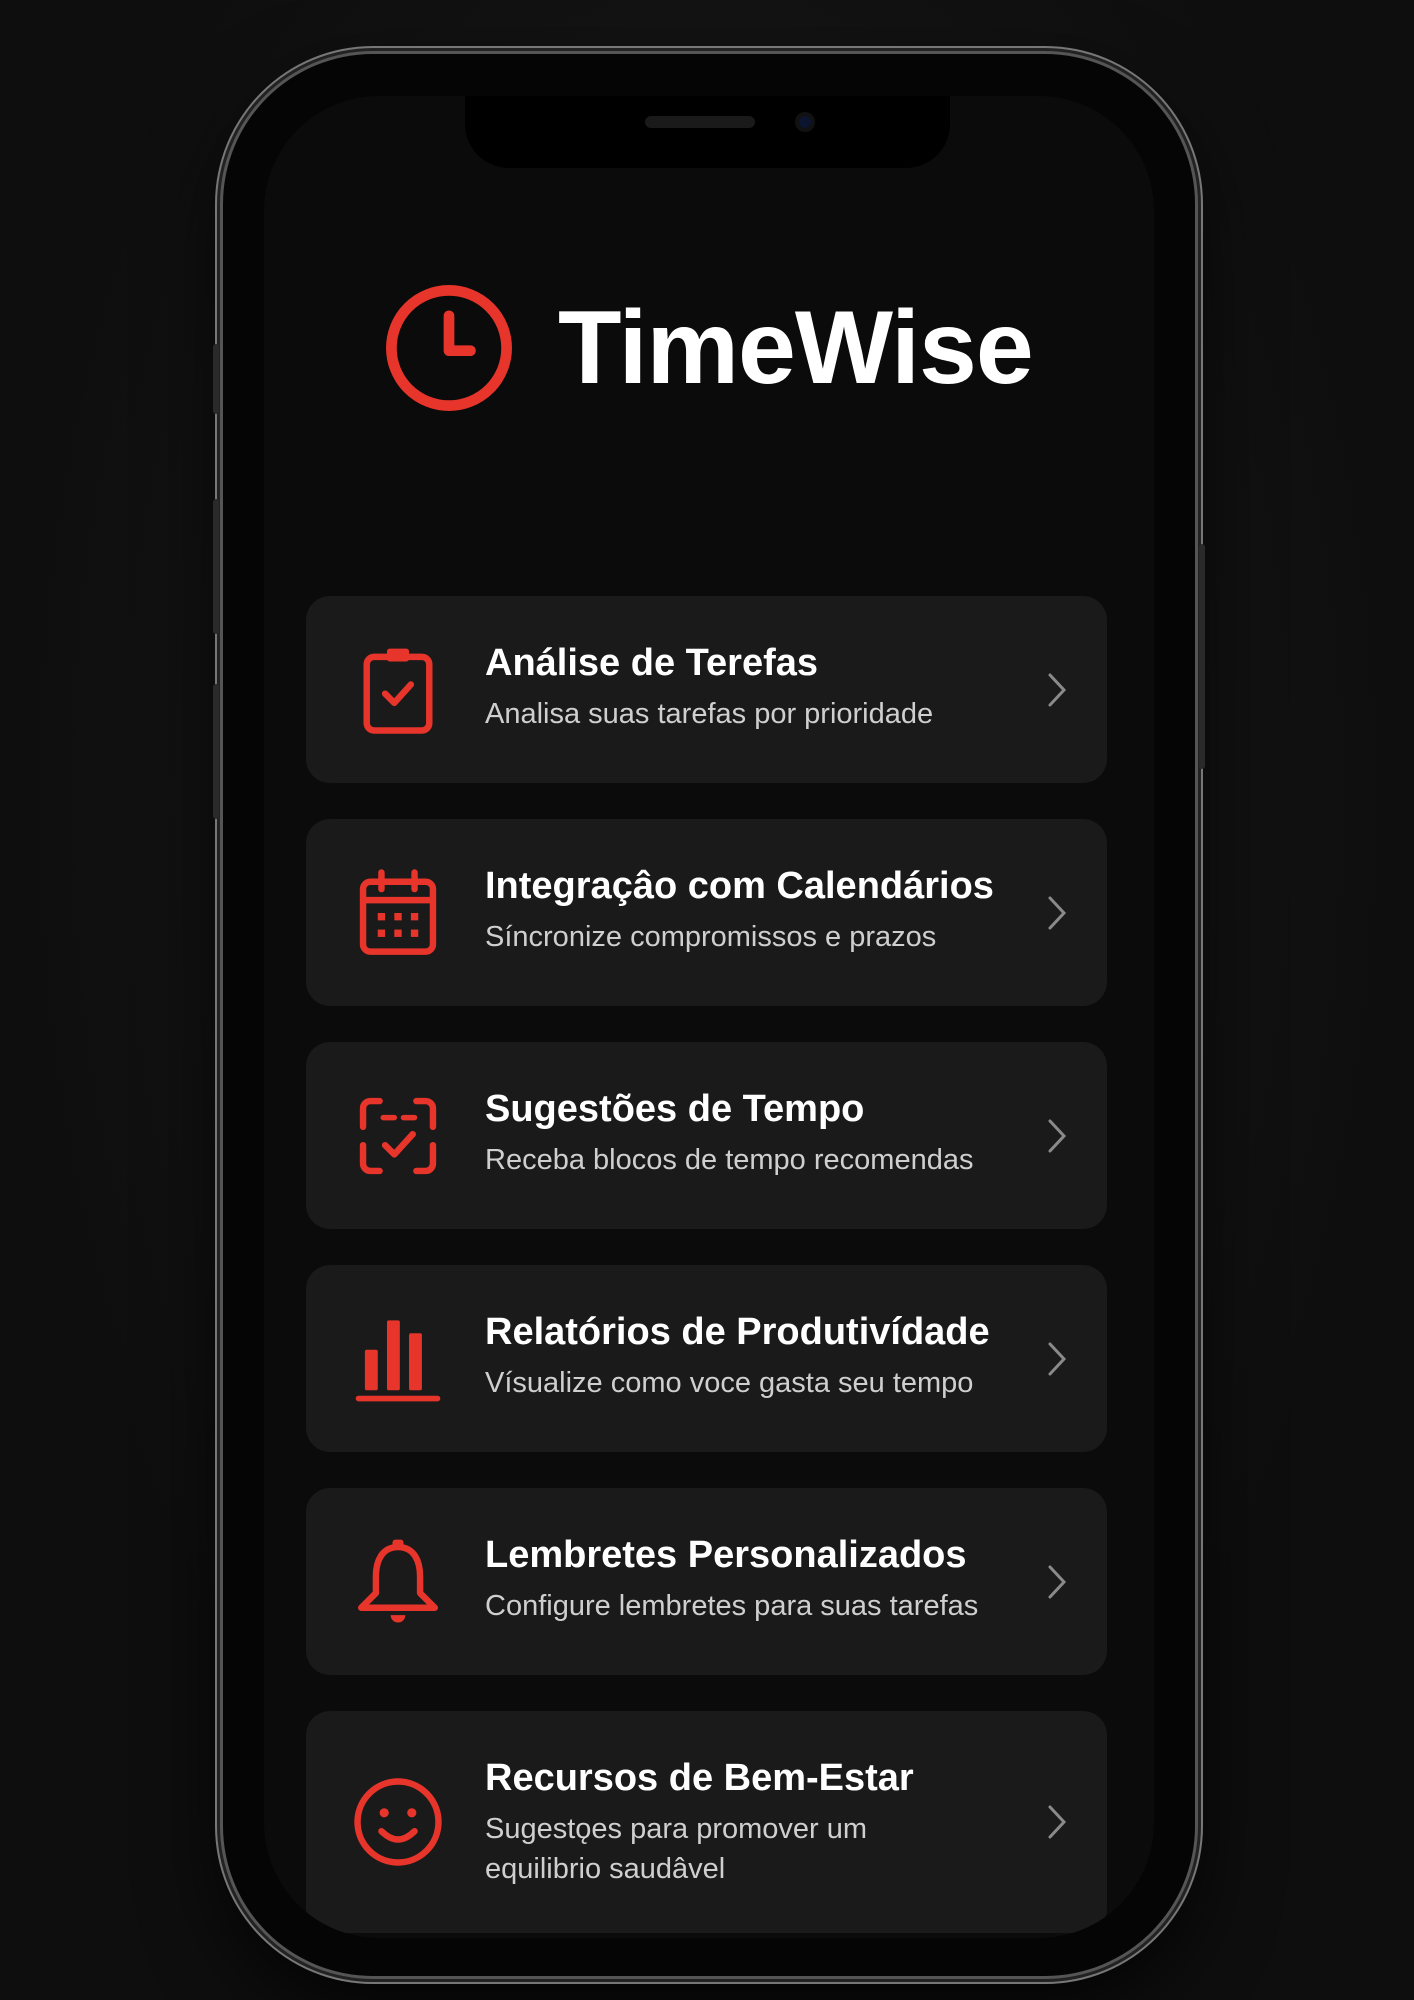 The height and width of the screenshot is (2000, 1414). I want to click on app-logo: TimeWise, so click(708, 348).